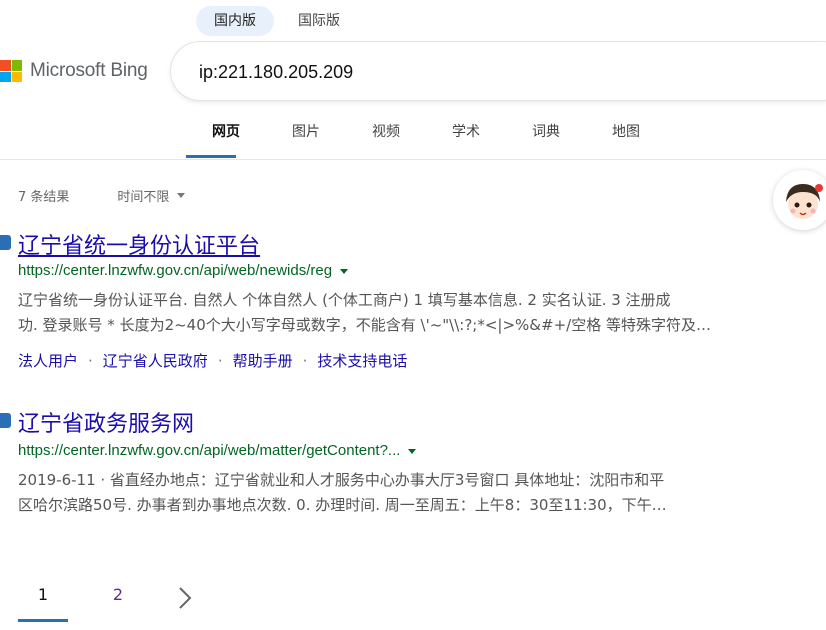 The width and height of the screenshot is (826, 630). I want to click on region-tab-domestic: 国内版, so click(235, 21).